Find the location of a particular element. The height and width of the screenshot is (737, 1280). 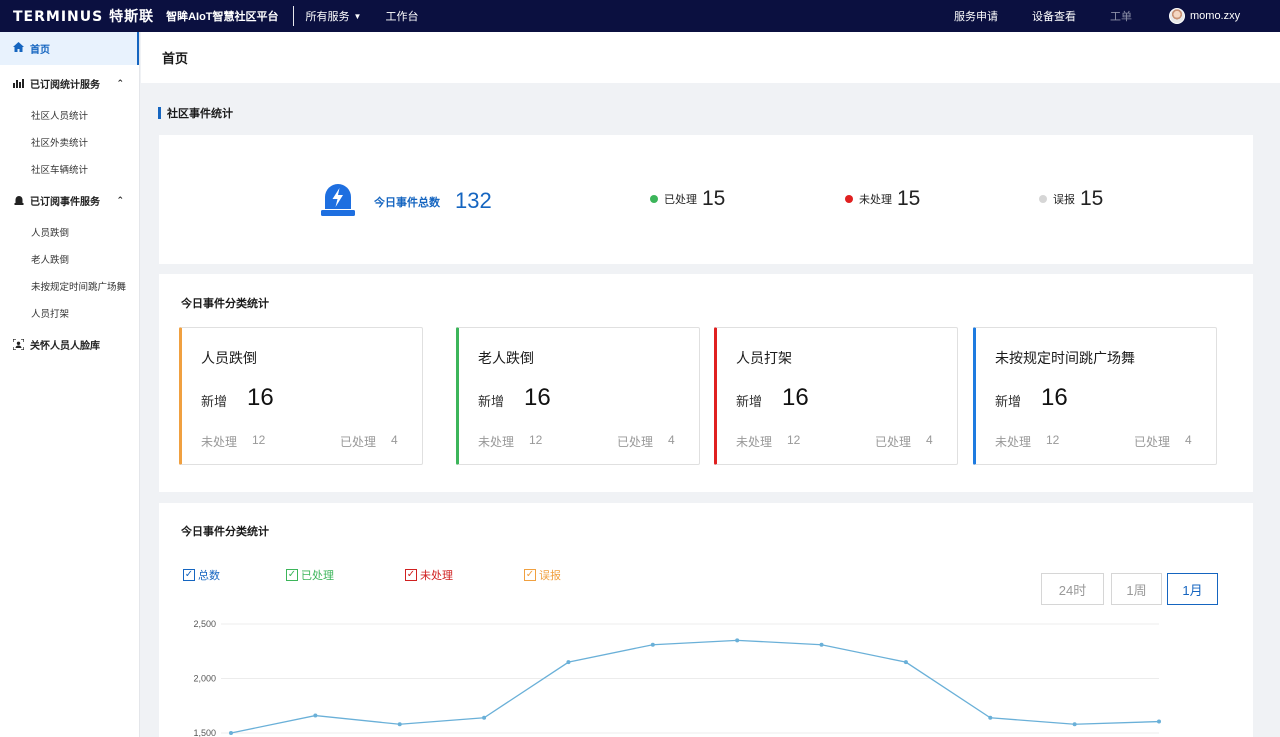

workbench-link: 工作台 is located at coordinates (401, 16).